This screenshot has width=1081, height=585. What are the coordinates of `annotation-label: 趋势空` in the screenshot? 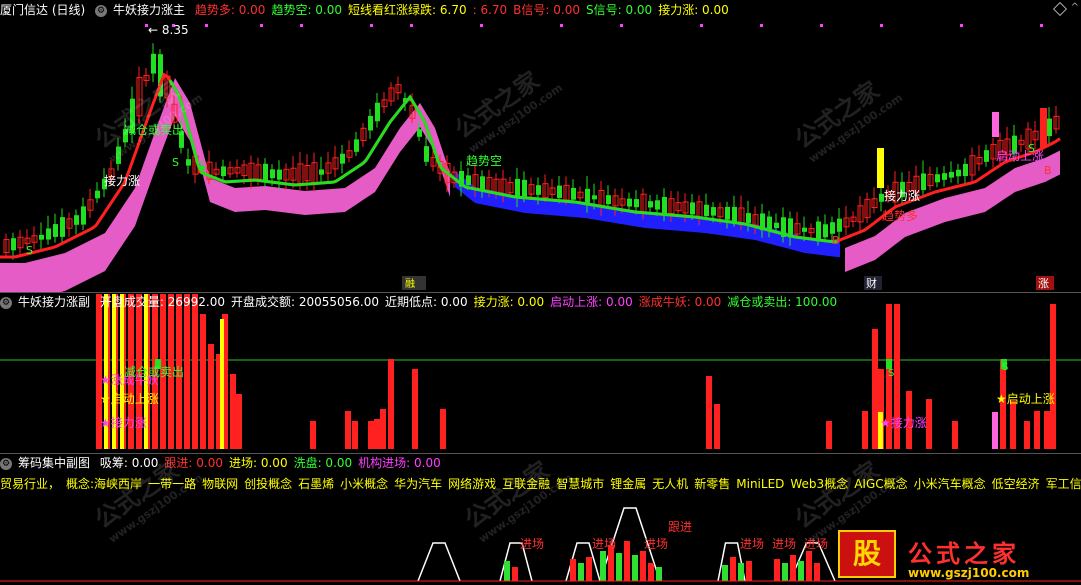 It's located at (484, 161).